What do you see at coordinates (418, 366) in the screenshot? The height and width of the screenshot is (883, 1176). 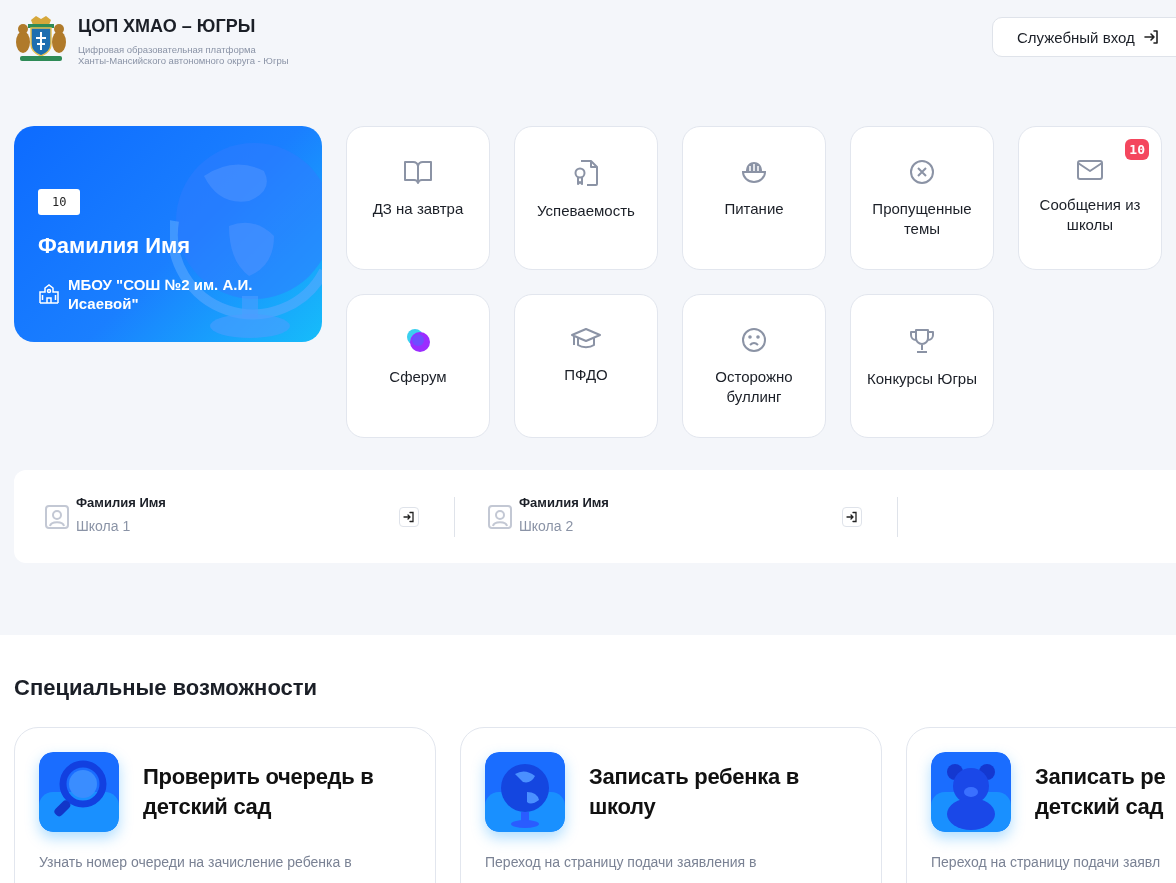 I see `service-tile: Сферум` at bounding box center [418, 366].